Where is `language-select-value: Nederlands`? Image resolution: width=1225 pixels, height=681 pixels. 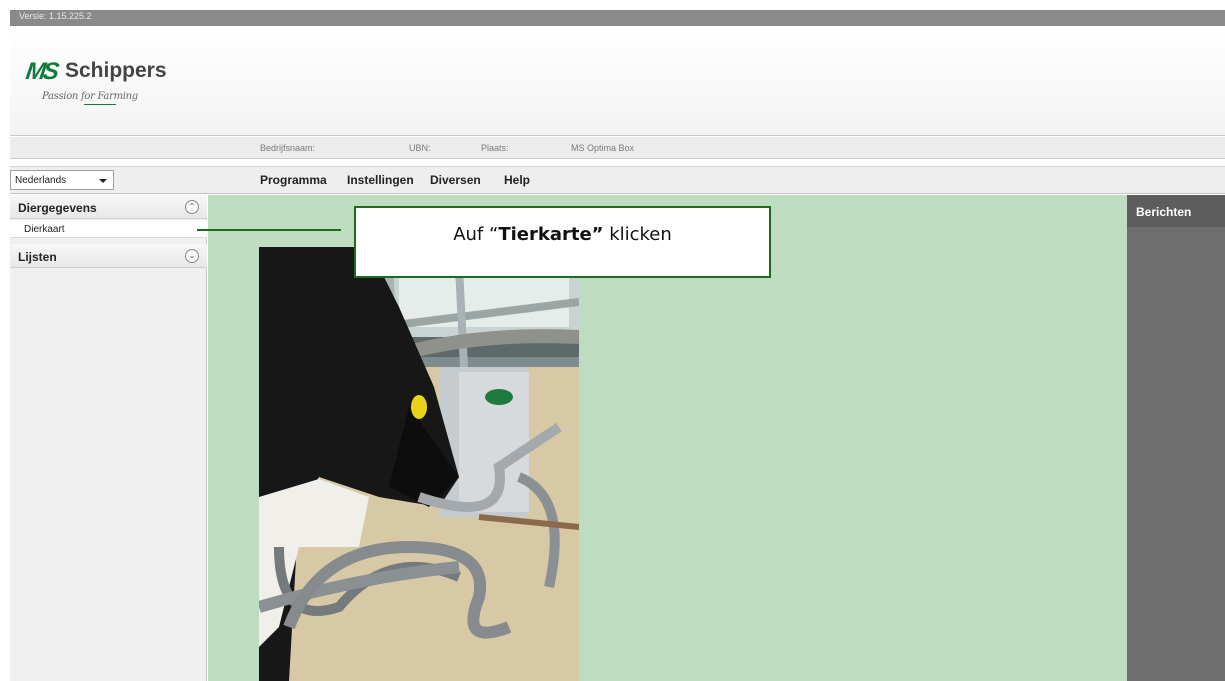
language-select-value: Nederlands is located at coordinates (41, 180).